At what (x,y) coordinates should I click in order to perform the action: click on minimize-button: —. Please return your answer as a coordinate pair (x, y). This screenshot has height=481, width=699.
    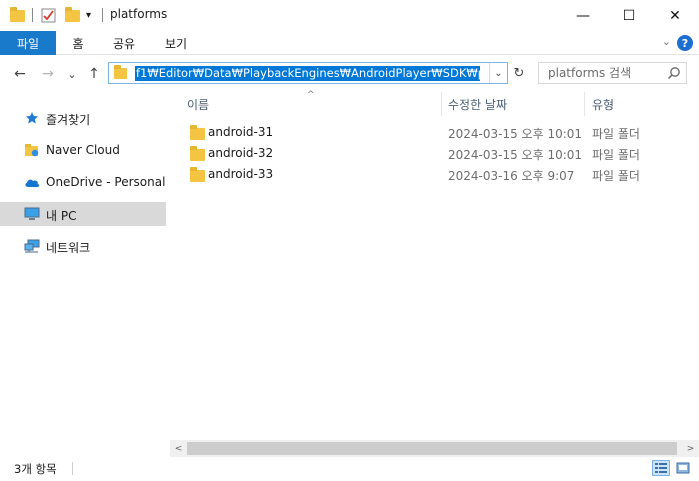
    Looking at the image, I should click on (583, 15).